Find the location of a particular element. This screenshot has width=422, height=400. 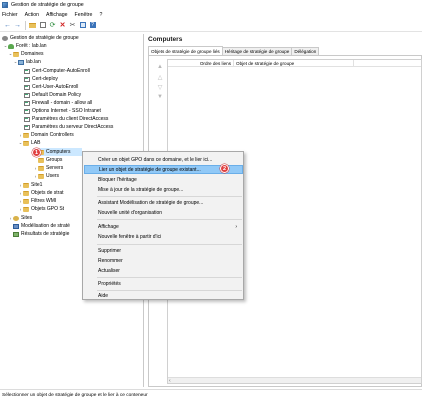

menu-item-new-window: Nouvelle fenêtre à partir d'ici is located at coordinates (163, 236).